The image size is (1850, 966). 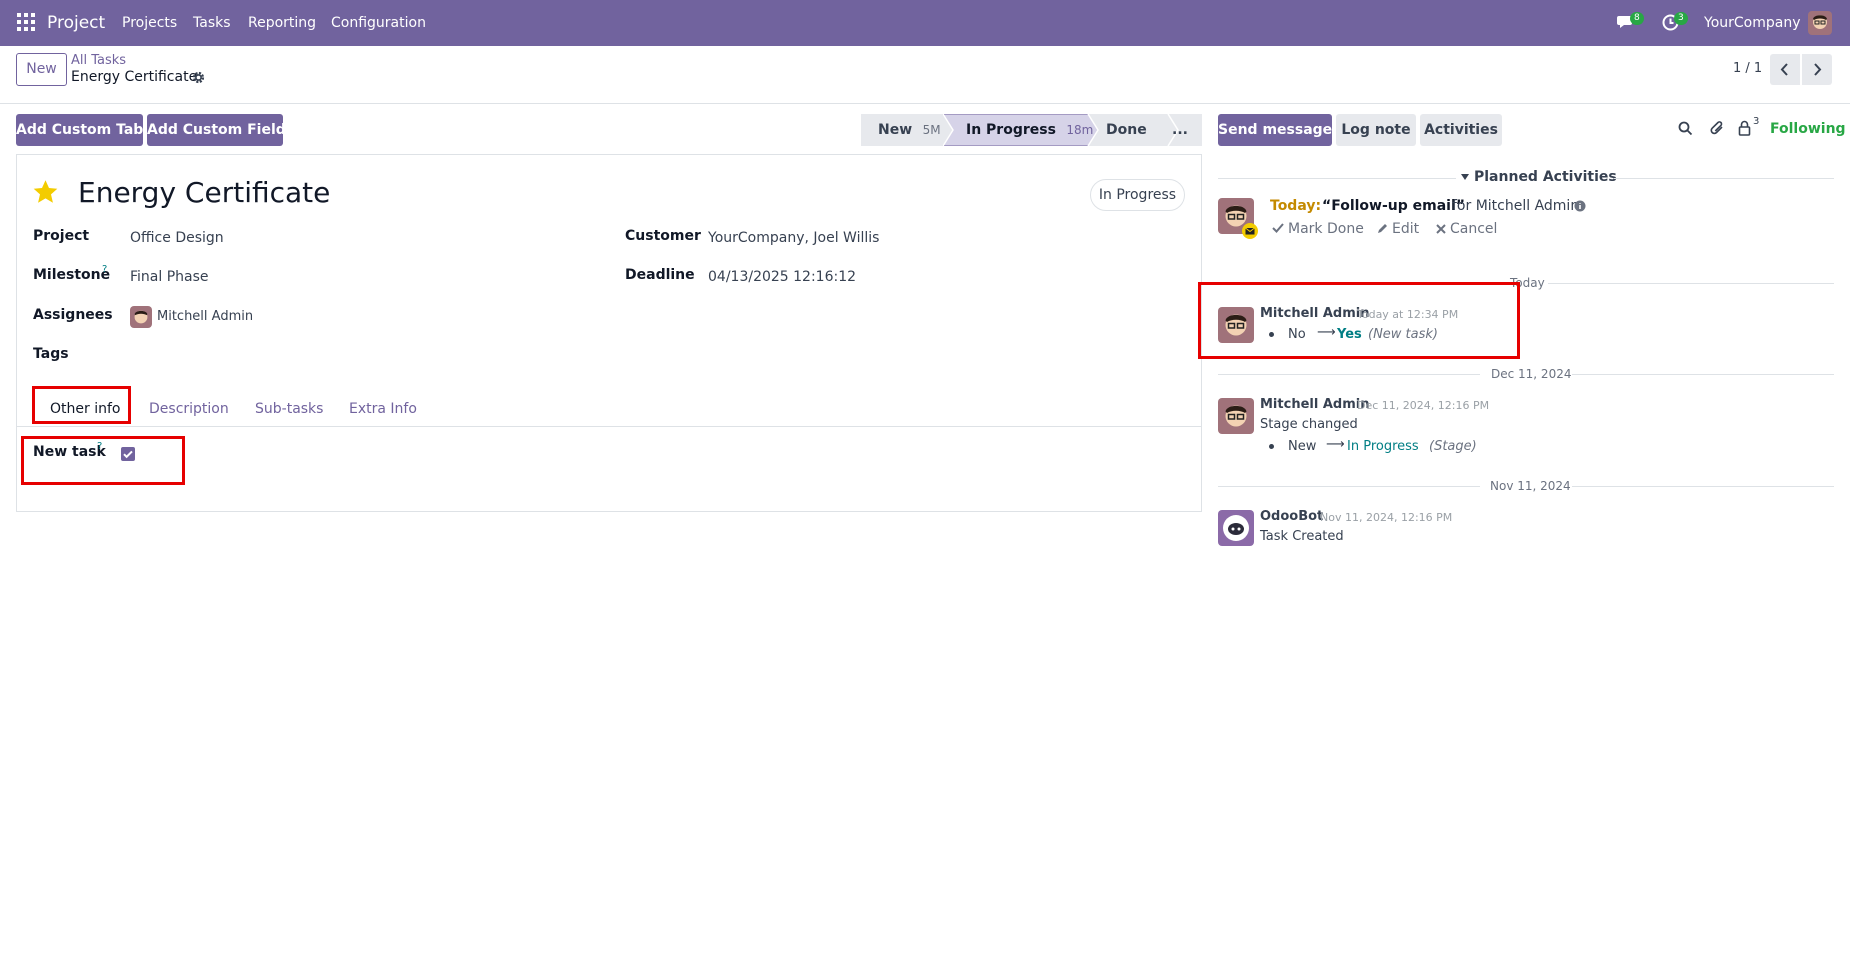 What do you see at coordinates (793, 238) in the screenshot?
I see `customer-field: YourCompany, Joel Willis` at bounding box center [793, 238].